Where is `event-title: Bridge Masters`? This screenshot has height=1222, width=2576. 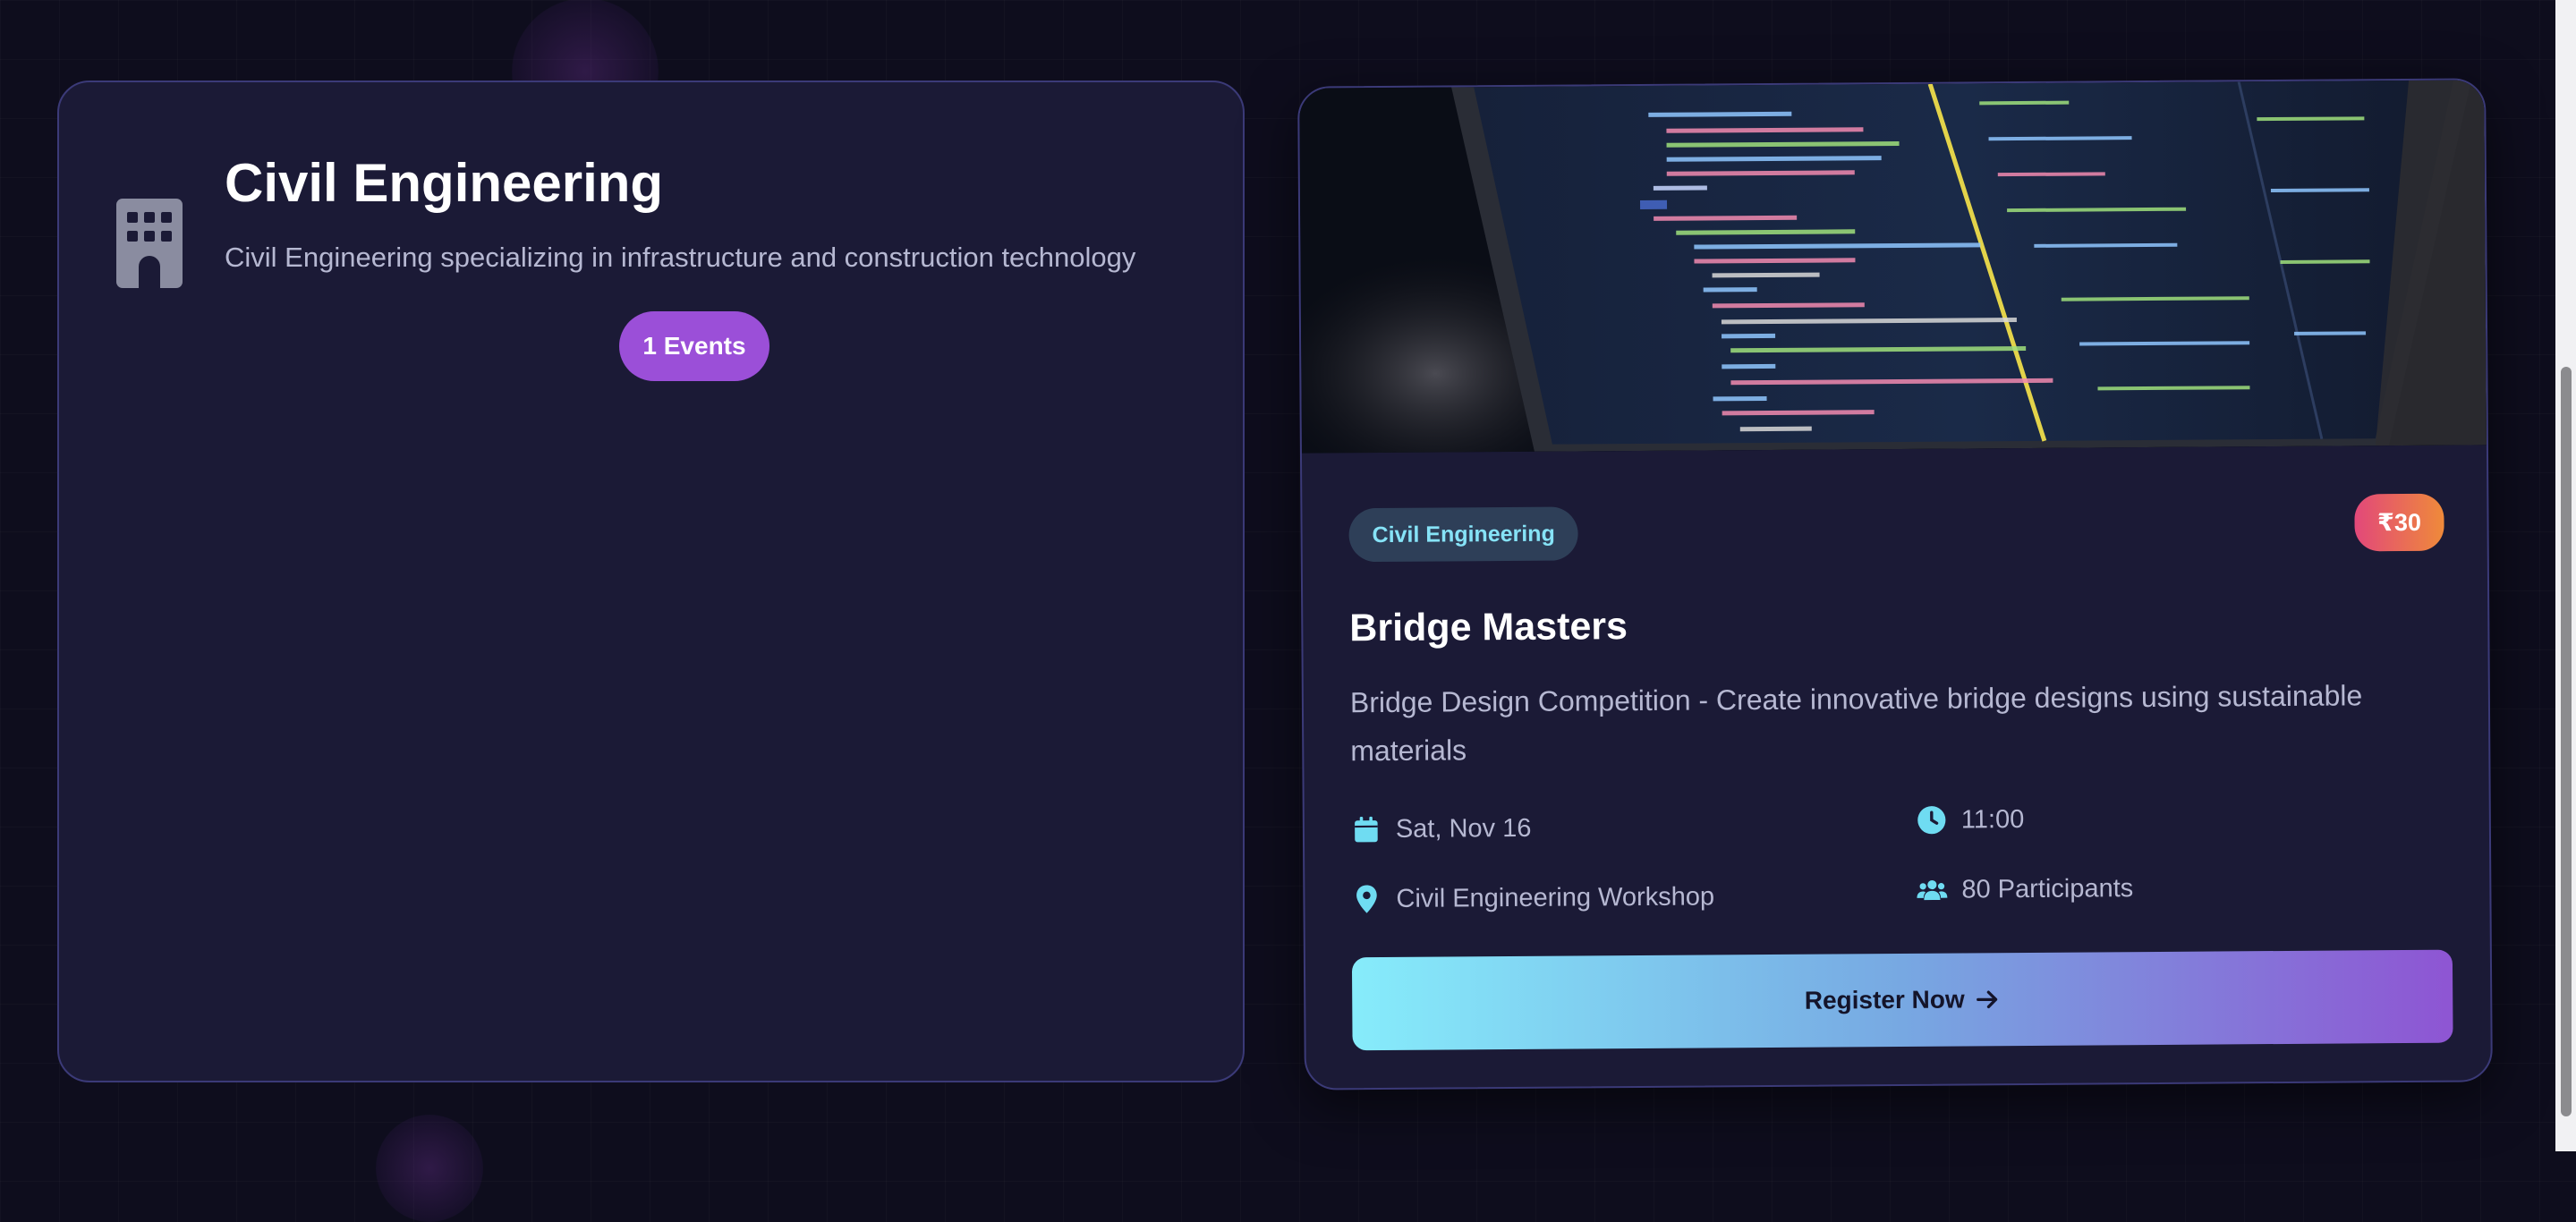 event-title: Bridge Masters is located at coordinates (1488, 627).